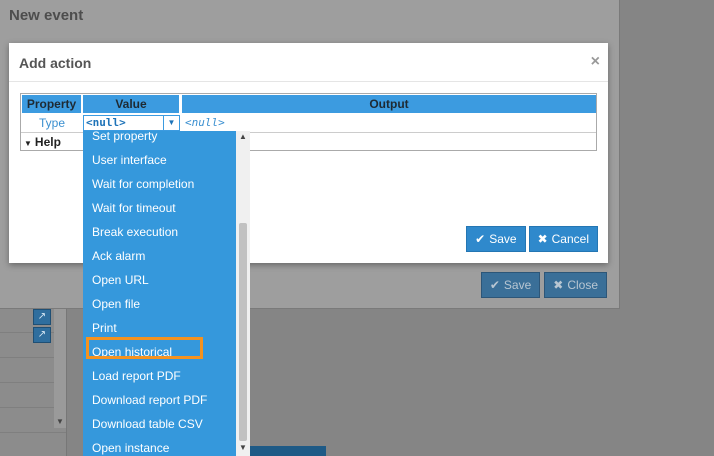 The width and height of the screenshot is (714, 456). Describe the element at coordinates (131, 104) in the screenshot. I see `column-header-value: Value` at that location.